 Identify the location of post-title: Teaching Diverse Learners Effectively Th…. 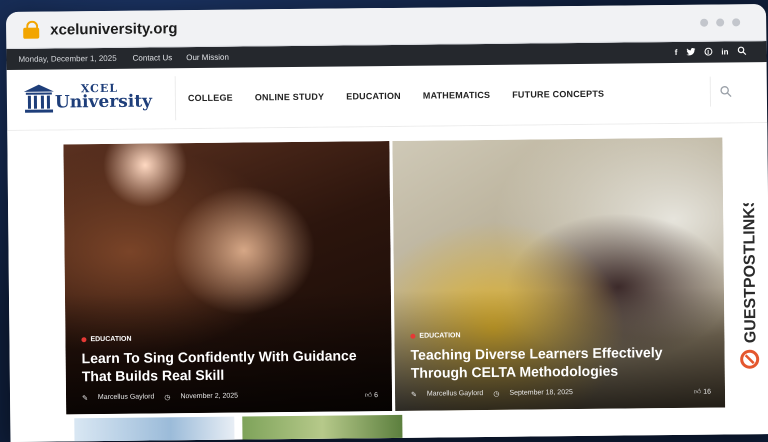
(561, 362).